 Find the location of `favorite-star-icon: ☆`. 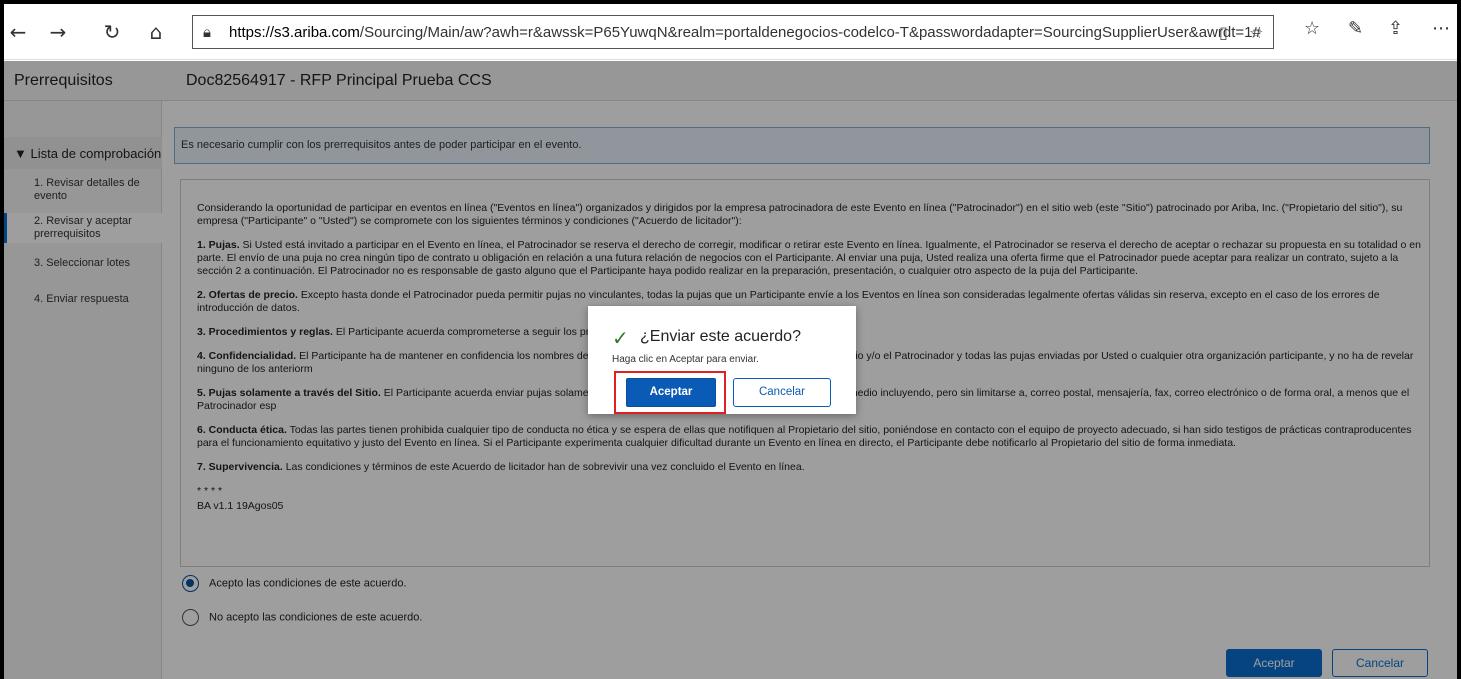

favorite-star-icon: ☆ is located at coordinates (1256, 32).